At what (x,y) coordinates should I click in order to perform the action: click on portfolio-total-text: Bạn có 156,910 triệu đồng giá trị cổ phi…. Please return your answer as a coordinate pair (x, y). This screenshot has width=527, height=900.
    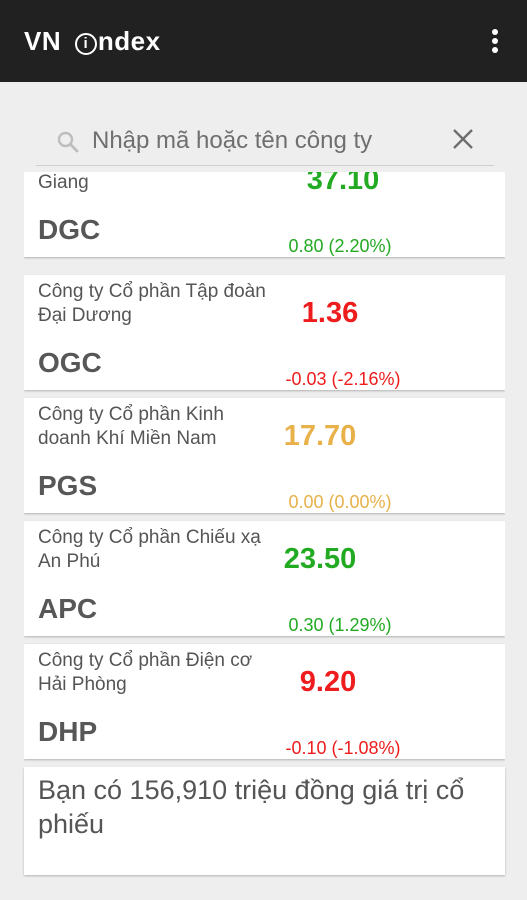
    Looking at the image, I should click on (251, 807).